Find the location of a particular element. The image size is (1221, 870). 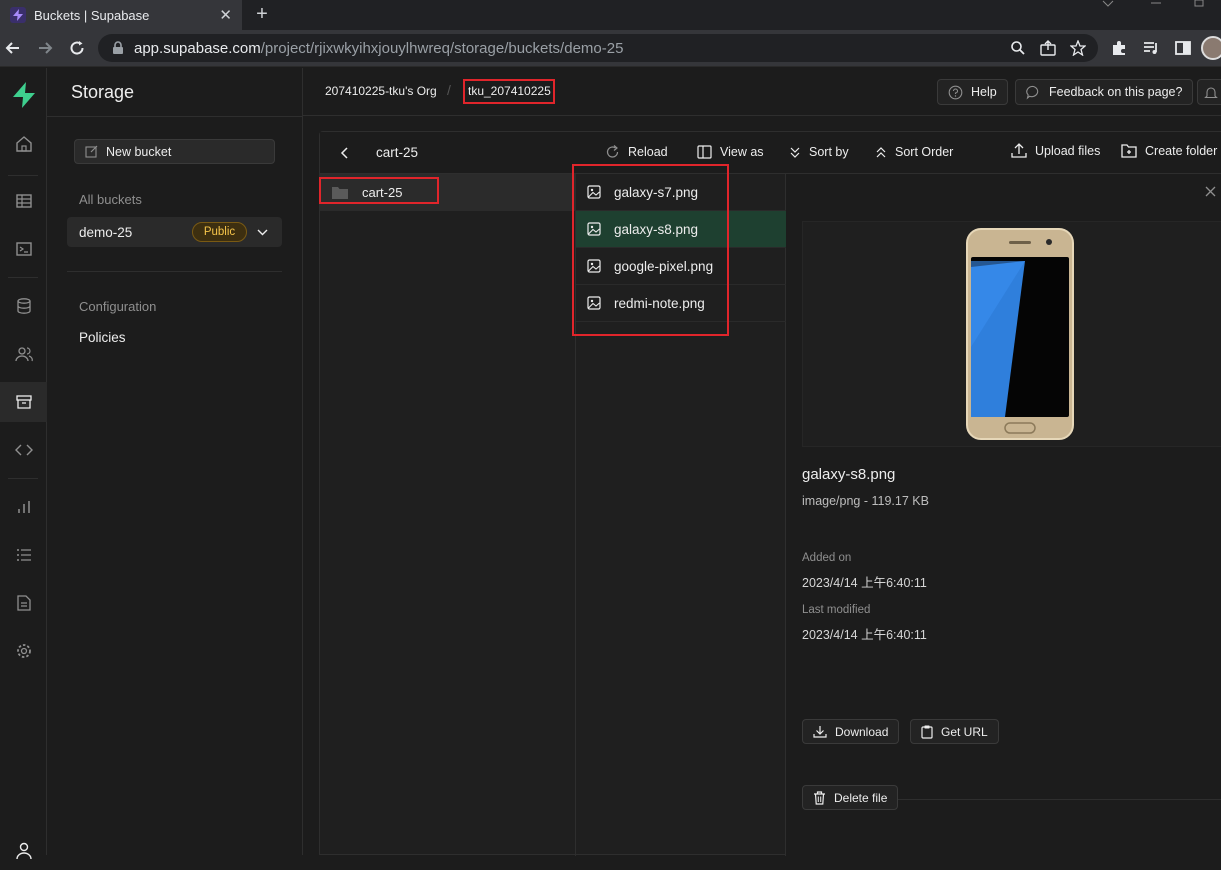

bookmark-star-icon is located at coordinates (1078, 48).